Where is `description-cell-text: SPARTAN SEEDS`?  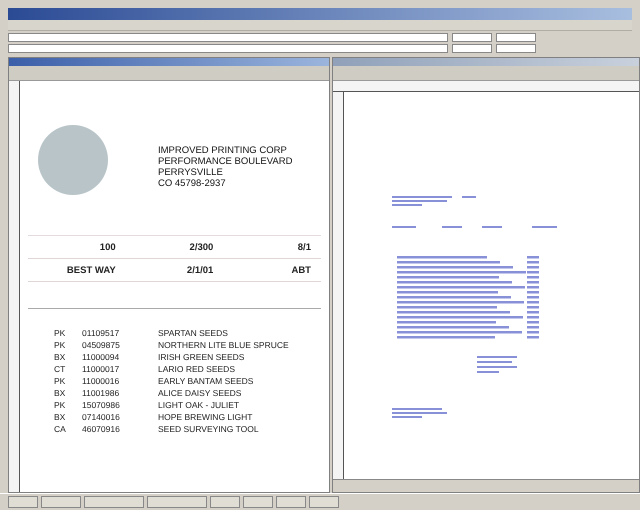 description-cell-text: SPARTAN SEEDS is located at coordinates (193, 333).